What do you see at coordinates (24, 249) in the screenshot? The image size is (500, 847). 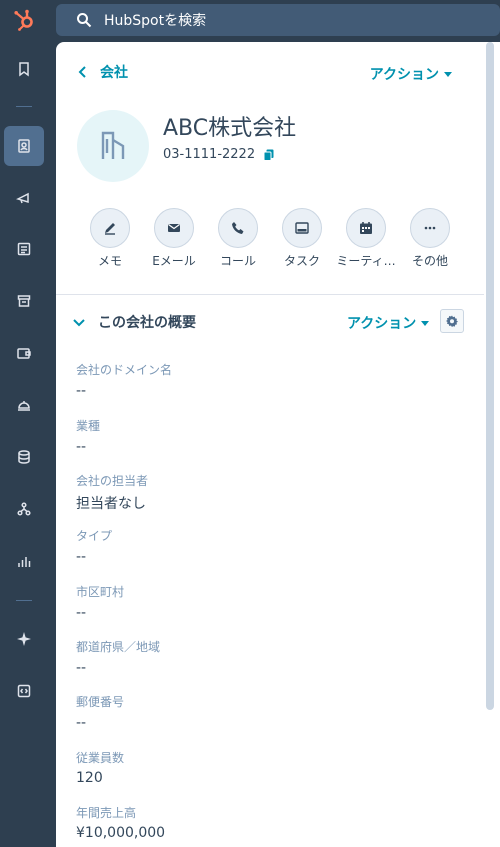 I see `content-icon` at bounding box center [24, 249].